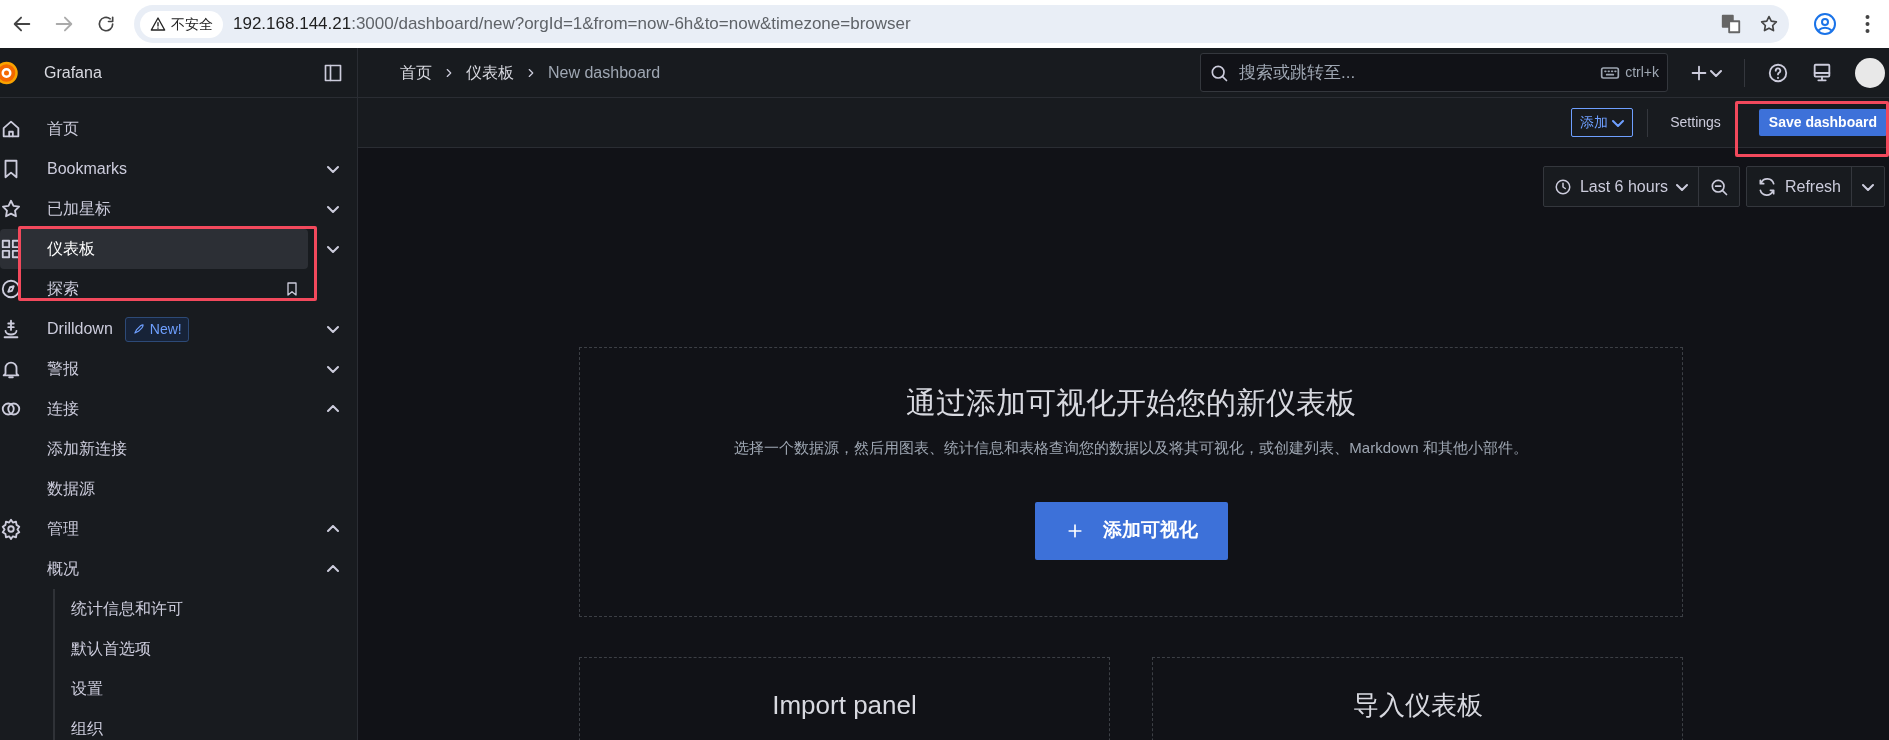  I want to click on card-title: Import panel, so click(844, 704).